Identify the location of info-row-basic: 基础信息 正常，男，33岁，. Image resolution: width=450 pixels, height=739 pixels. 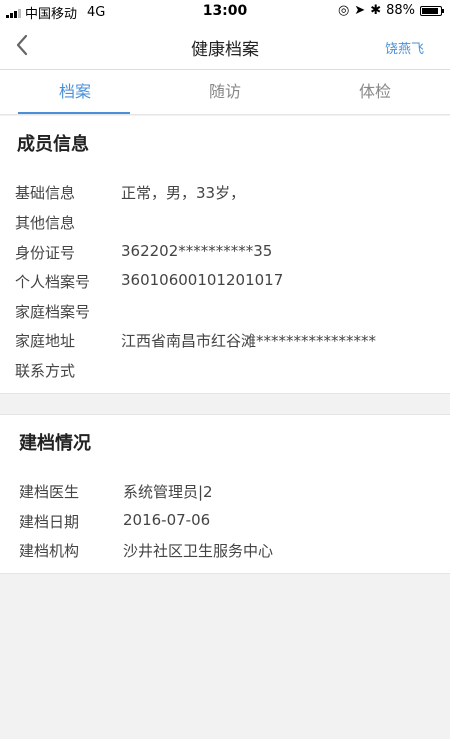
(225, 192).